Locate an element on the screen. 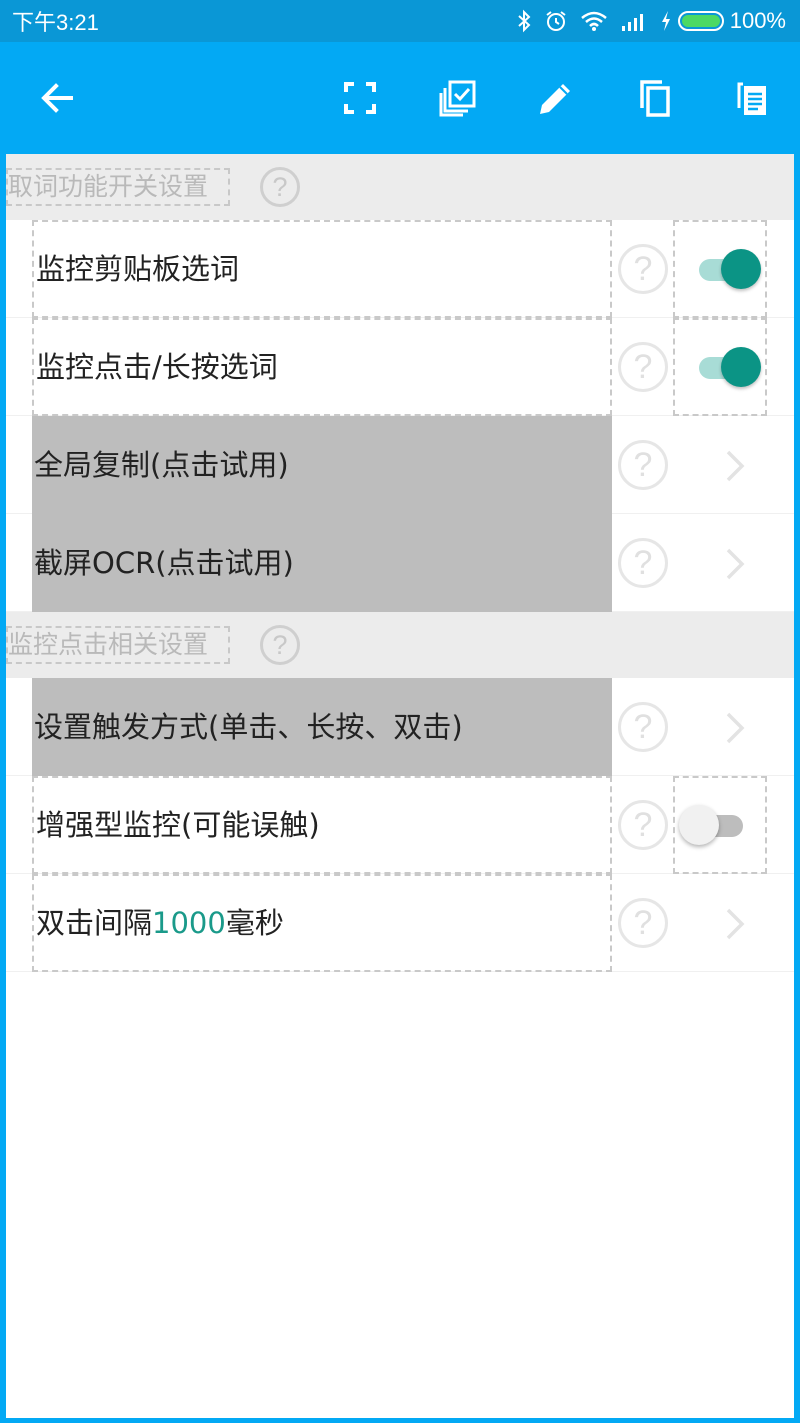 The width and height of the screenshot is (800, 1423). section-header-click-monitor: 监控点击相关设置 ? is located at coordinates (400, 645).